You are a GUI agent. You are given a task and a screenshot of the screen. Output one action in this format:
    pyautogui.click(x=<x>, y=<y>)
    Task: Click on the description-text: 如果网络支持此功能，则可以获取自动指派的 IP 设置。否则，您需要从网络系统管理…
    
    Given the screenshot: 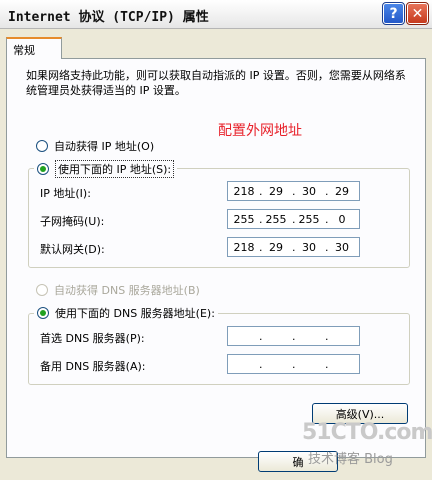 What is the action you would take?
    pyautogui.click(x=216, y=83)
    